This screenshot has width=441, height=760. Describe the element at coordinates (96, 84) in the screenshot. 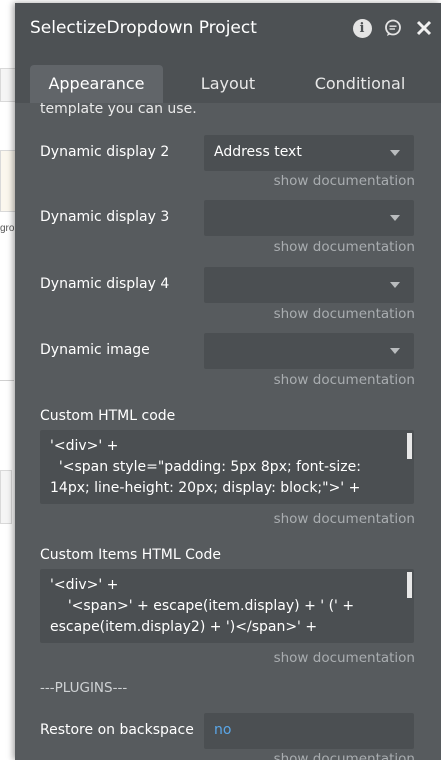

I see `tab-appearance: Appearance` at that location.